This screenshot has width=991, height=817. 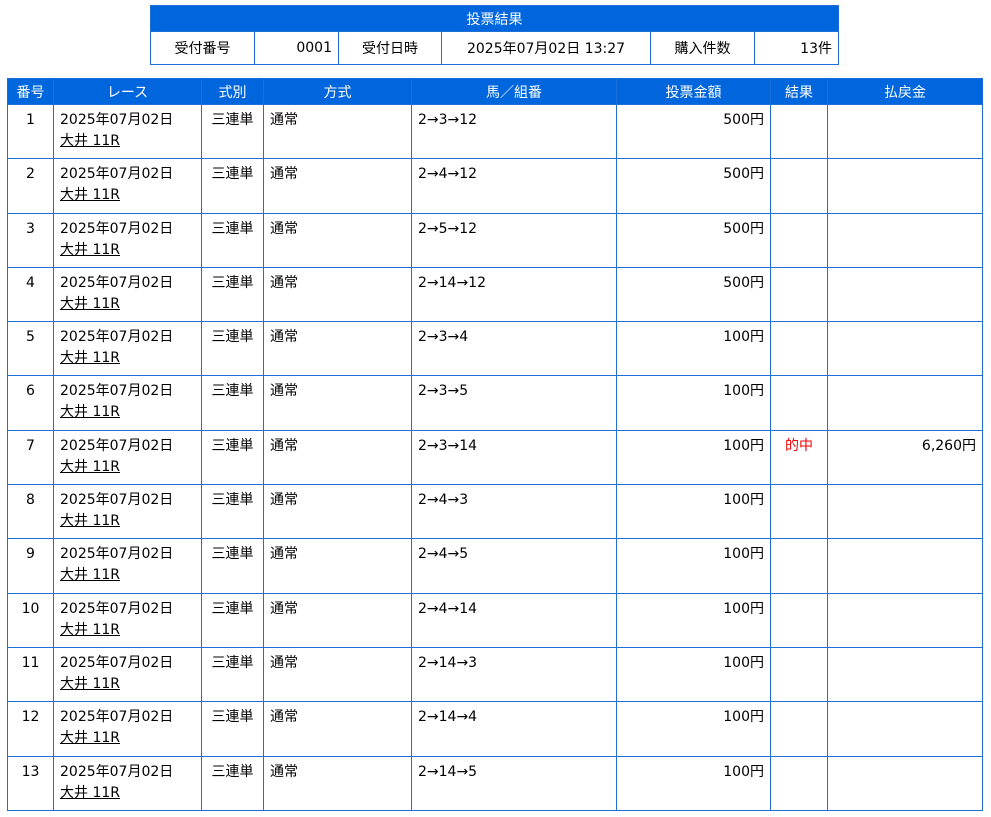 What do you see at coordinates (30, 620) in the screenshot?
I see `row-number: 10` at bounding box center [30, 620].